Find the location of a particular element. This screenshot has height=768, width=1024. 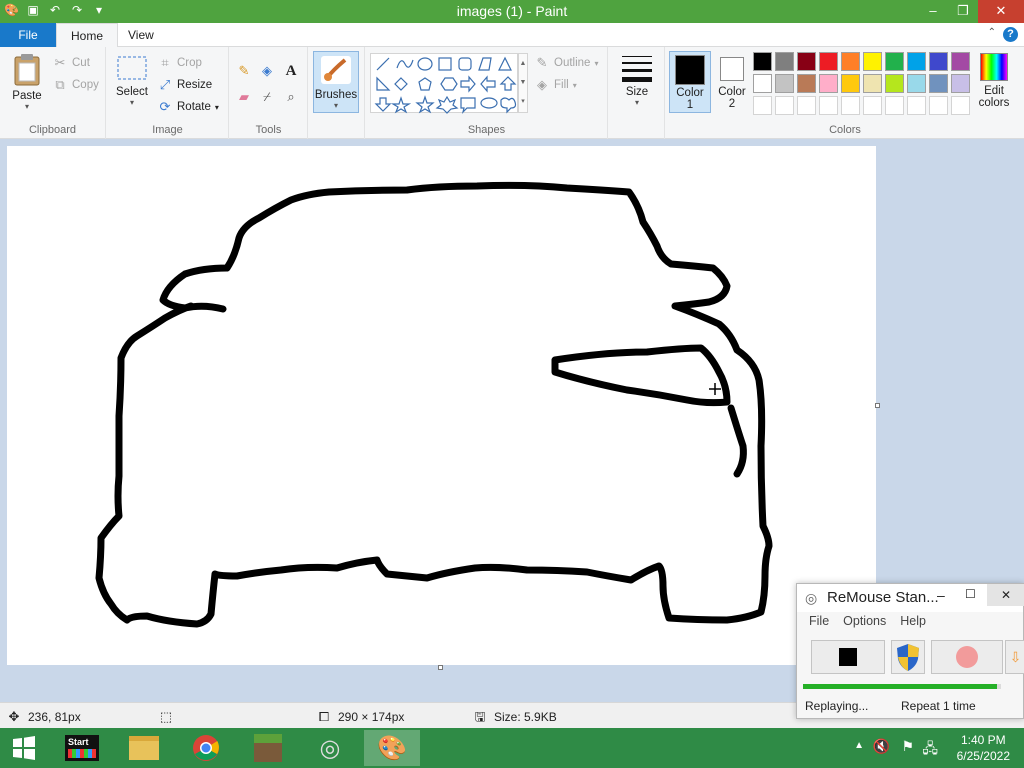

color1-button: Color 1 is located at coordinates (690, 82).